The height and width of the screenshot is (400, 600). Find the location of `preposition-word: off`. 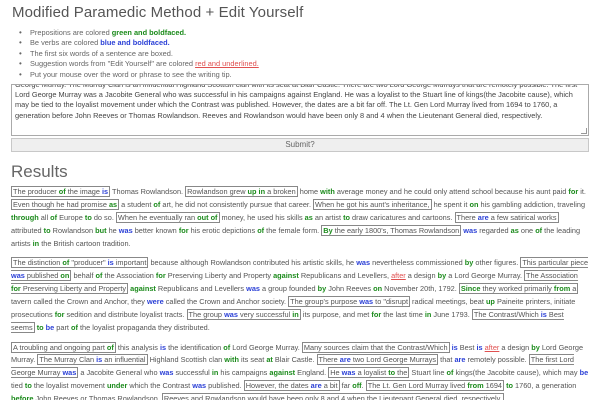

preposition-word: off is located at coordinates (357, 386).